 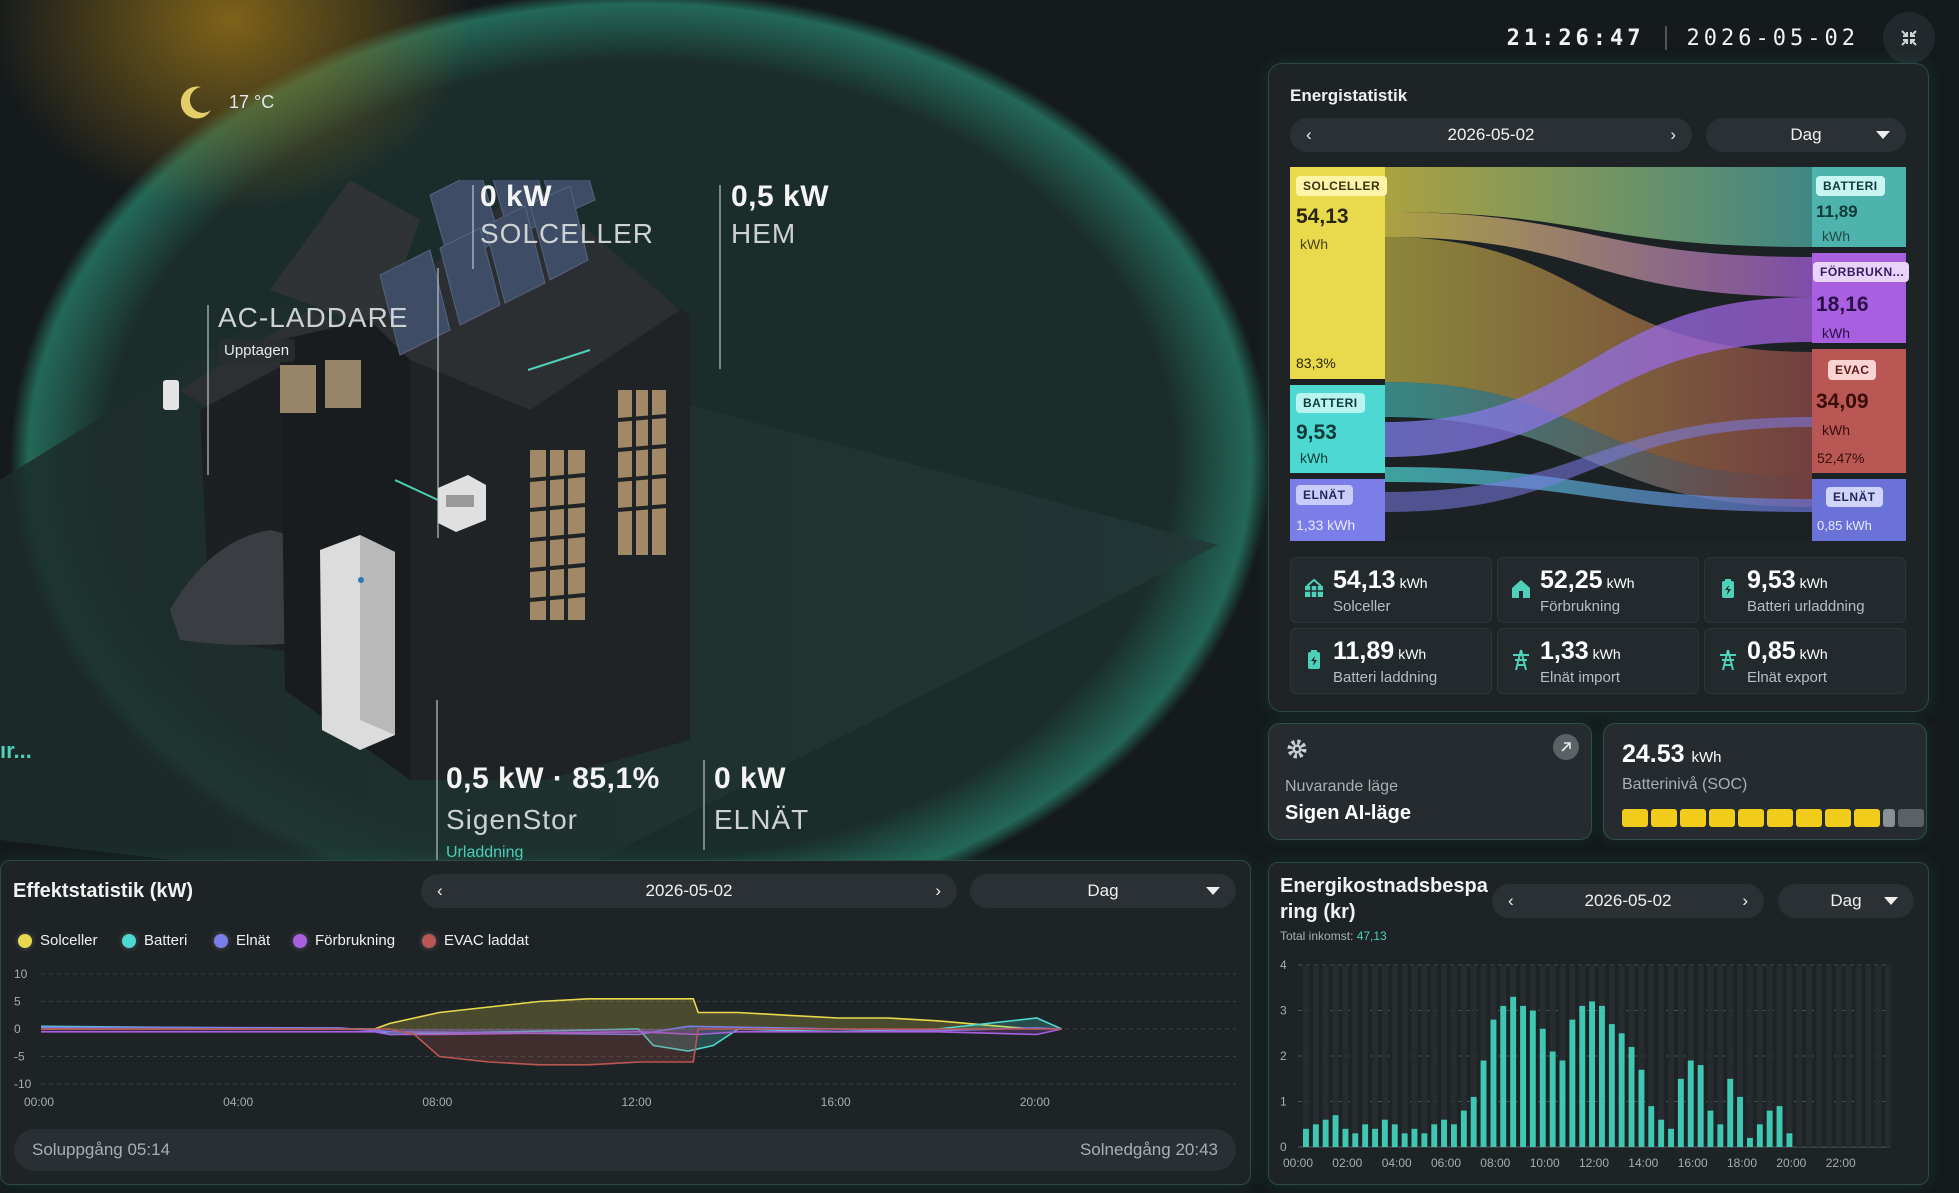 I want to click on x-tick-label: 16:00, so click(x=1693, y=1163).